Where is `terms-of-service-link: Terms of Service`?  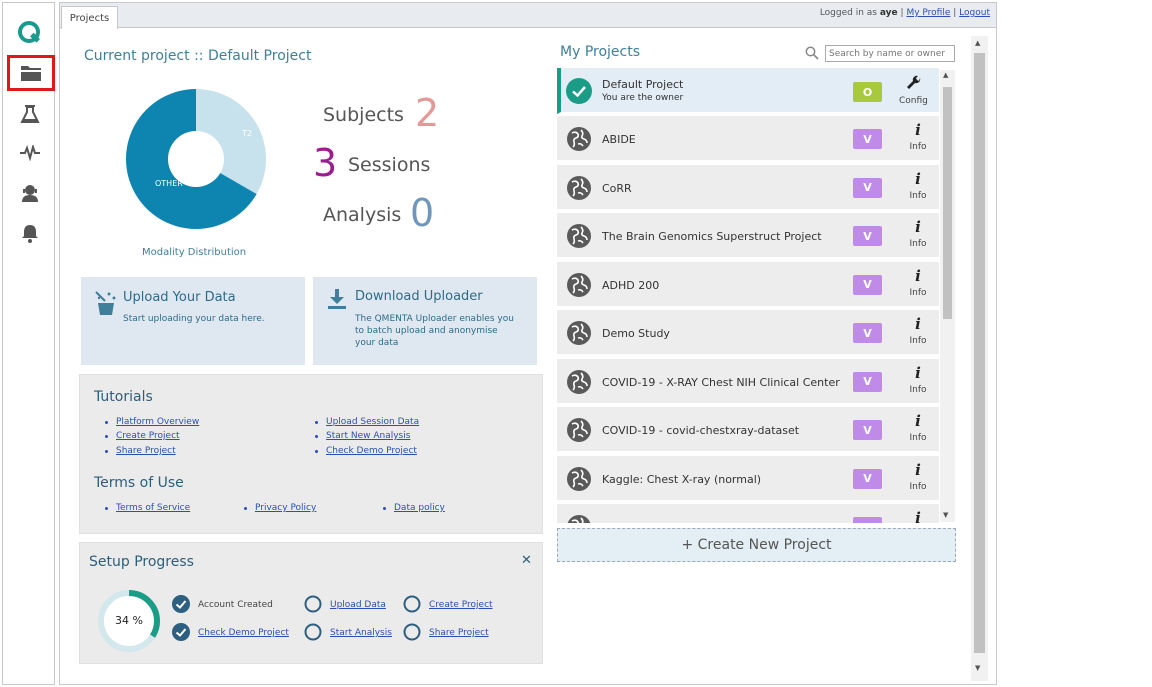 terms-of-service-link: Terms of Service is located at coordinates (153, 508).